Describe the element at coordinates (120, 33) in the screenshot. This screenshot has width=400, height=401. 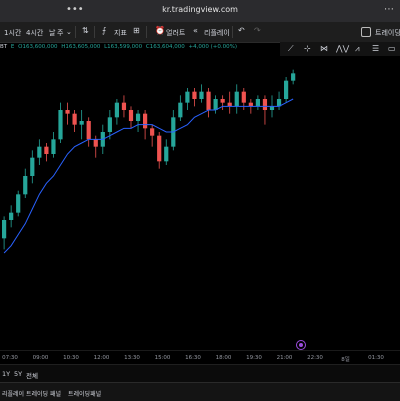
I see `indicators-button: 지표` at that location.